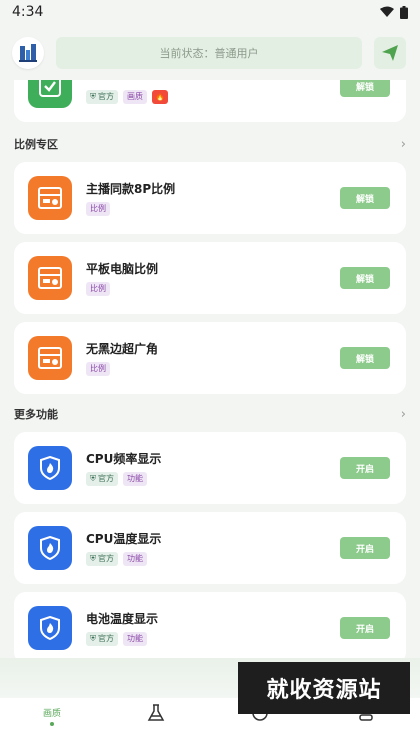 The height and width of the screenshot is (746, 420). Describe the element at coordinates (156, 723) in the screenshot. I see `tab-lab` at that location.